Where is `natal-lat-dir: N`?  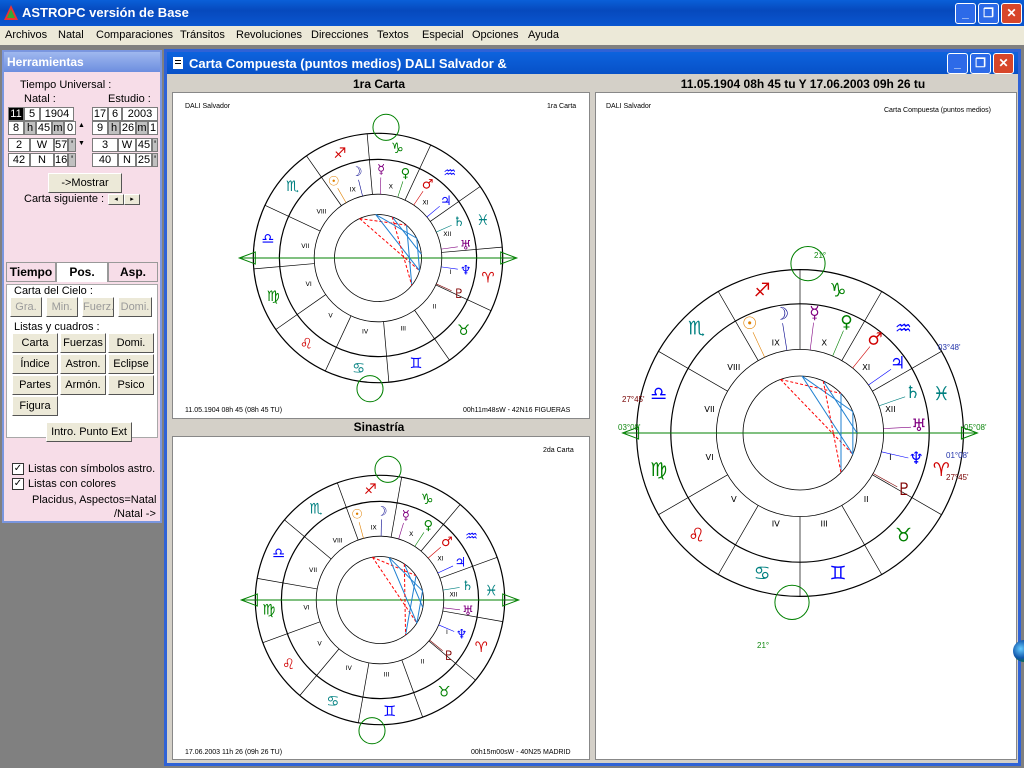 natal-lat-dir: N is located at coordinates (42, 160).